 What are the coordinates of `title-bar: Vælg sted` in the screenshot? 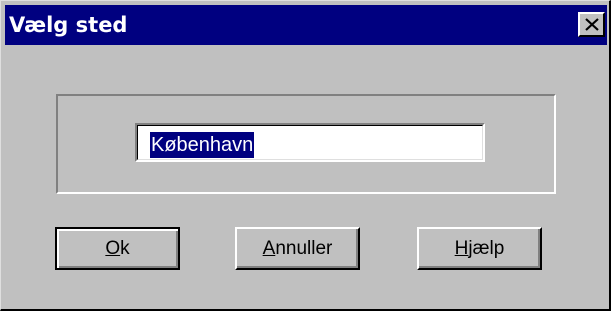 It's located at (306, 25).